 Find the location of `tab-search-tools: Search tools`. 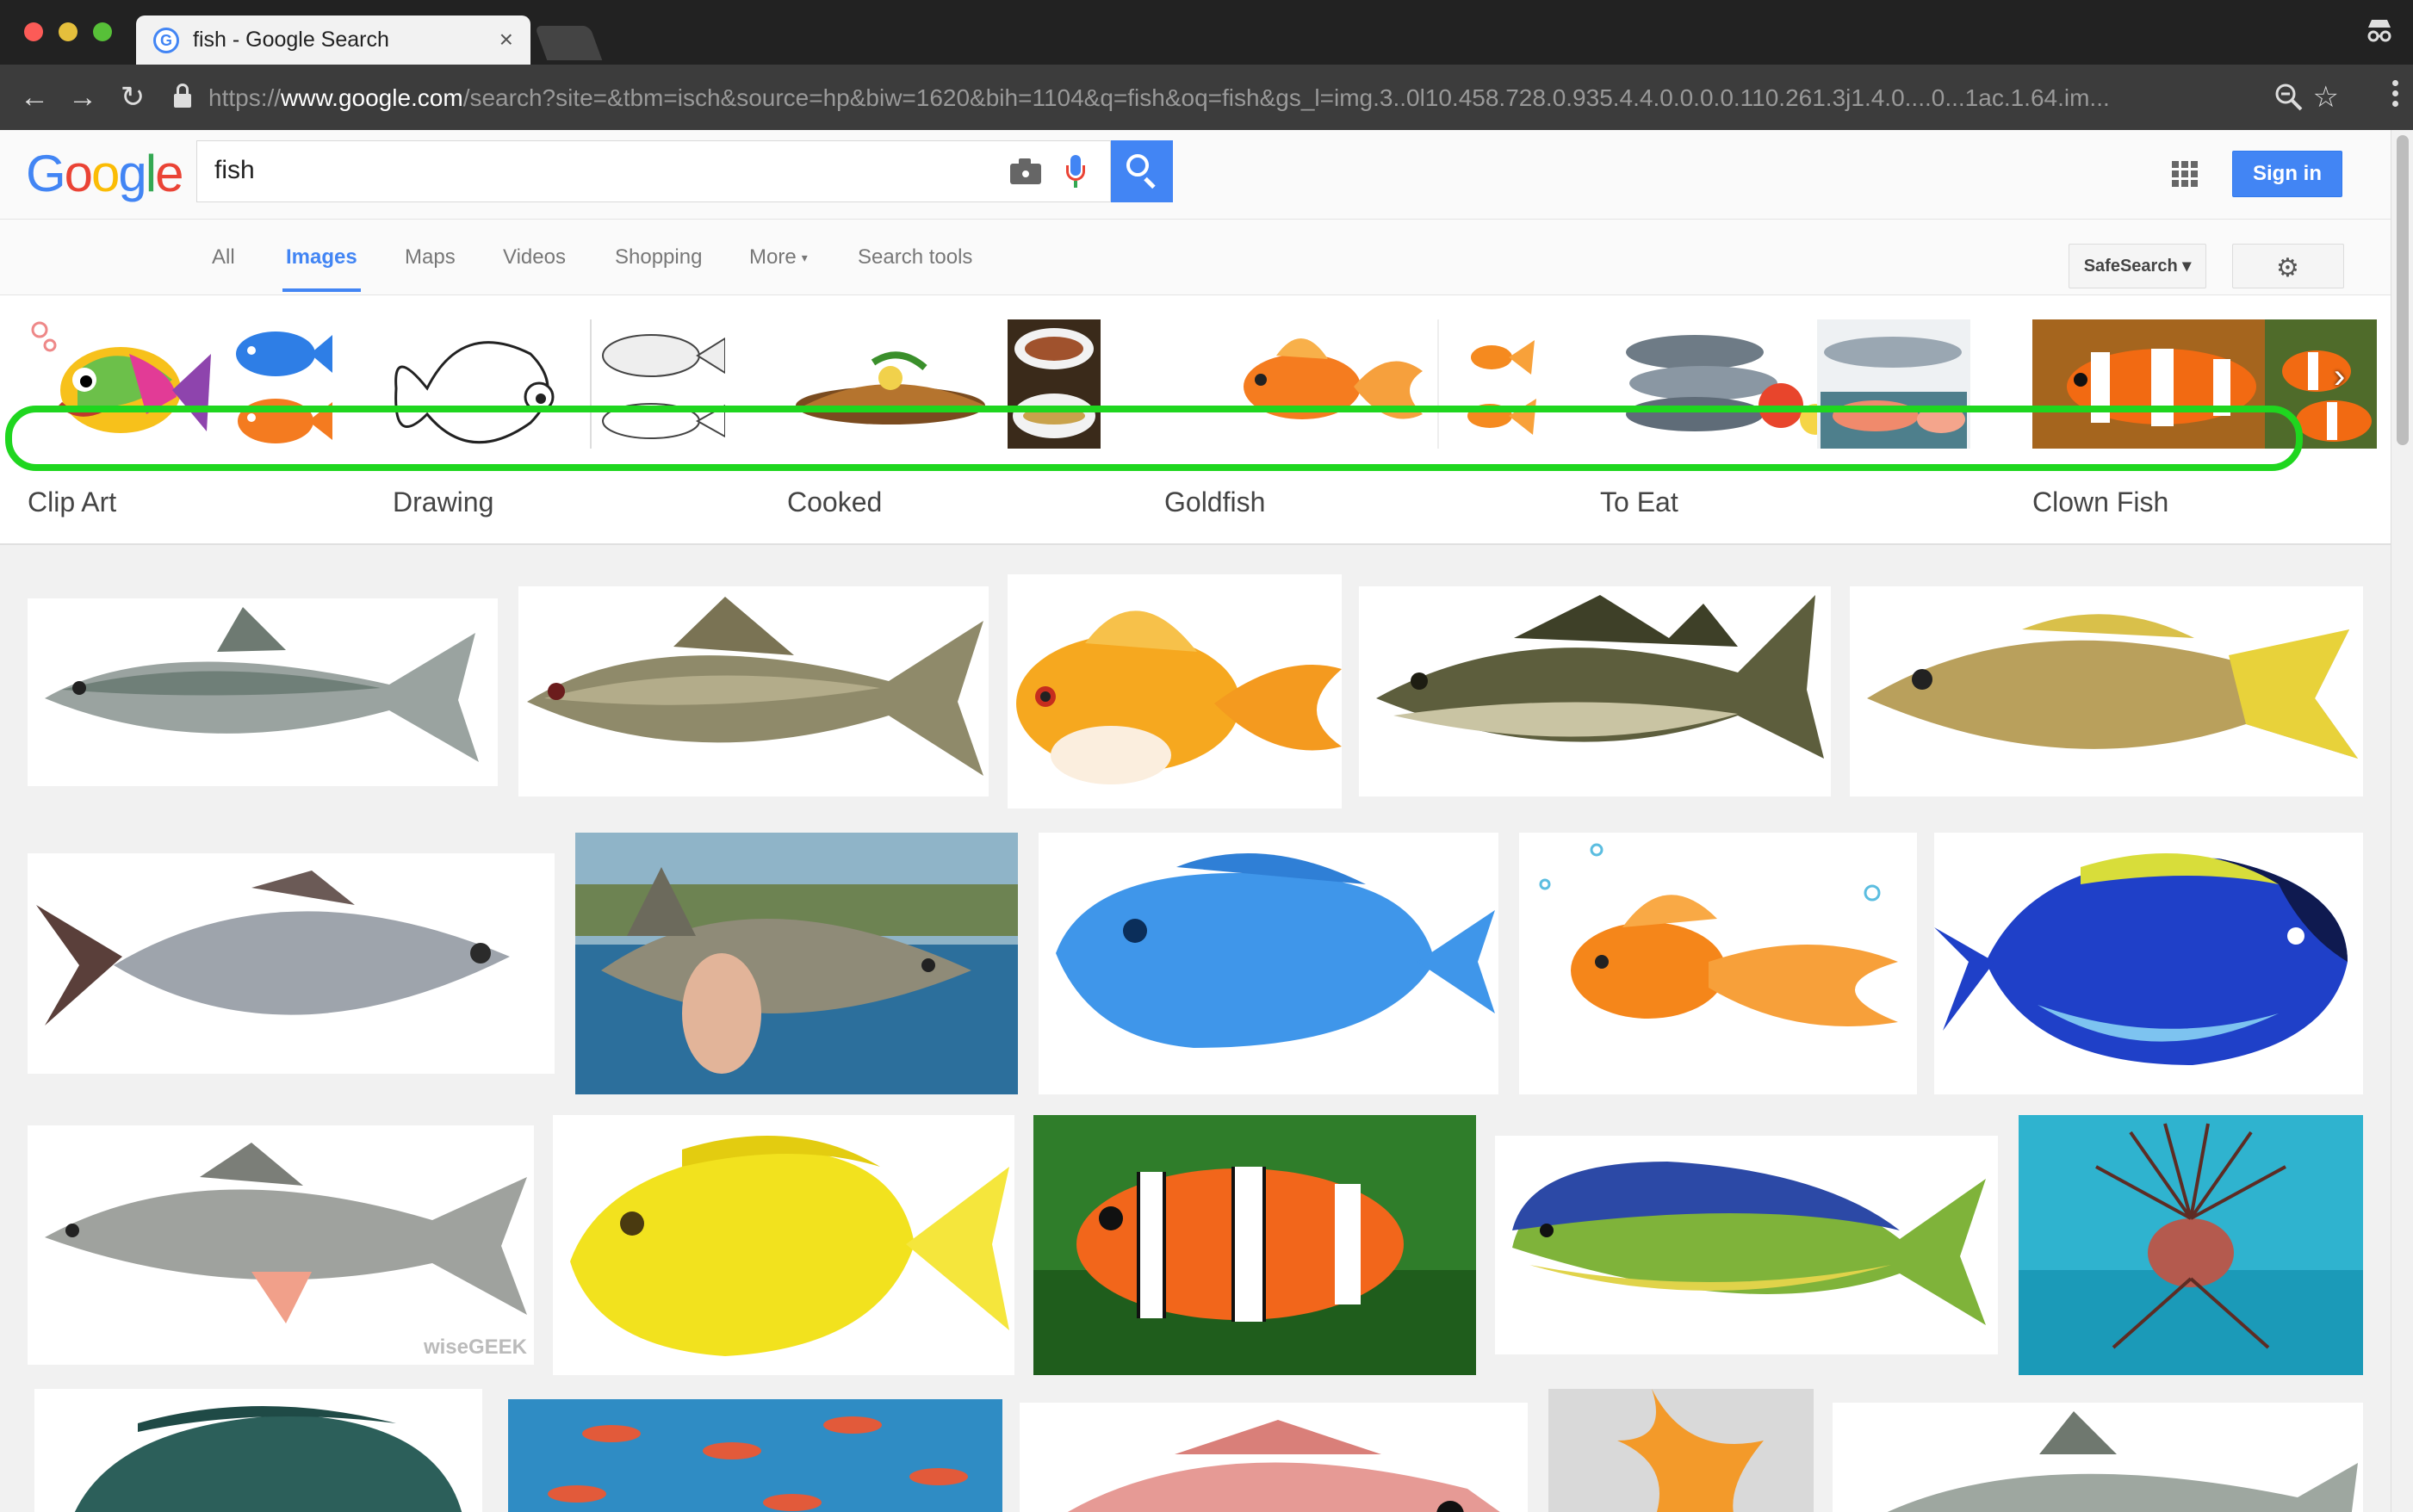

tab-search-tools: Search tools is located at coordinates (915, 257).